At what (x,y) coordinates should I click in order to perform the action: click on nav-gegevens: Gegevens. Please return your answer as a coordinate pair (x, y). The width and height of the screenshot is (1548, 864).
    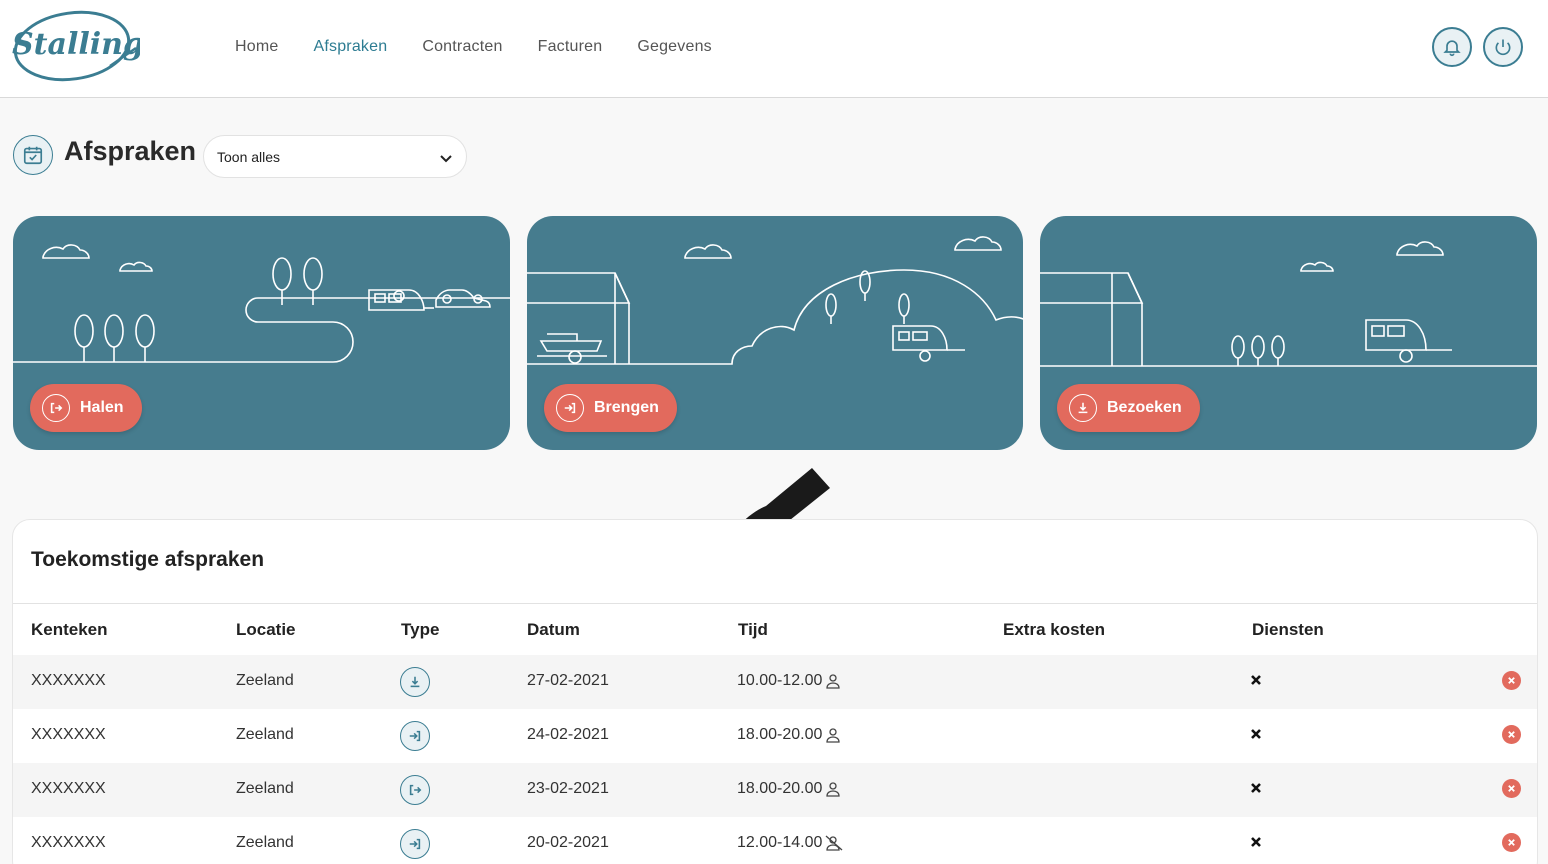
    Looking at the image, I should click on (674, 47).